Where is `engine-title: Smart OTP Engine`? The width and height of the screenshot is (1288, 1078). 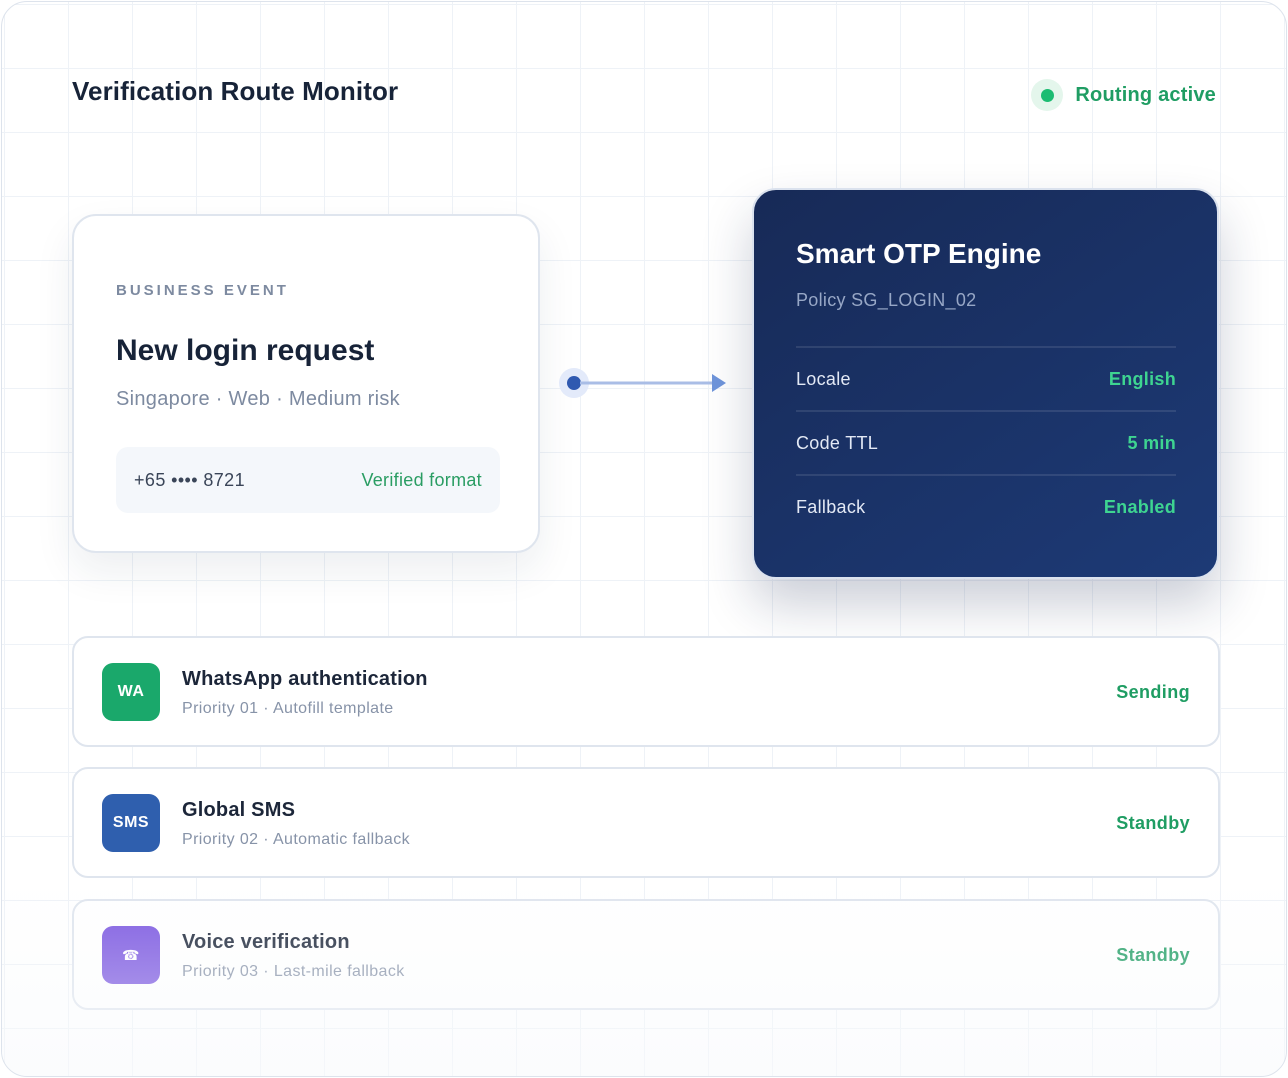 engine-title: Smart OTP Engine is located at coordinates (919, 253).